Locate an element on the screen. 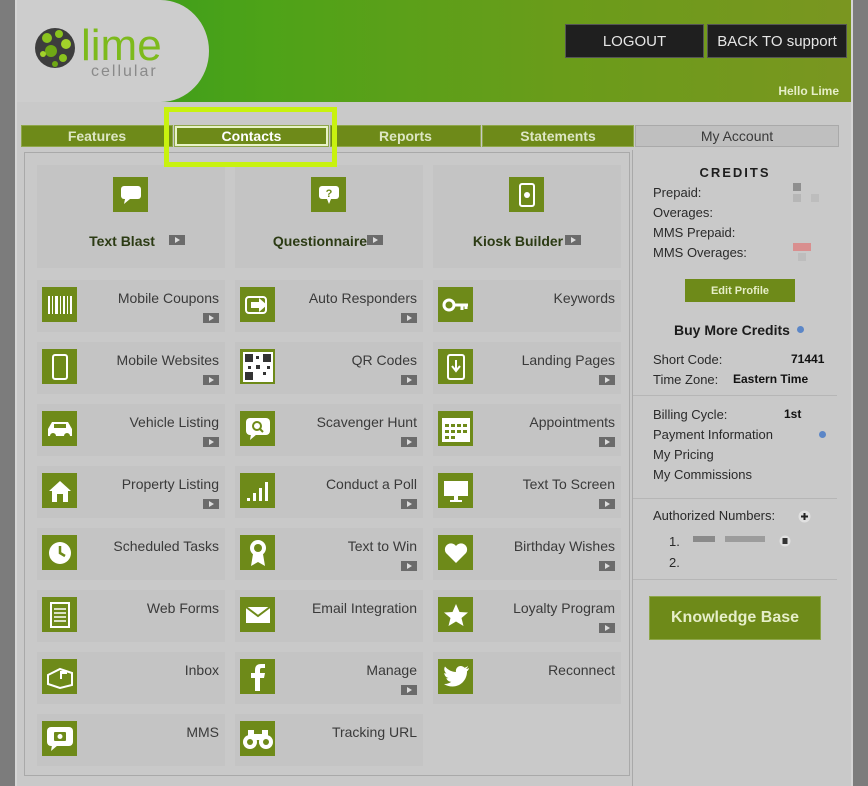  tile-kiosk-builder: Kiosk Builder is located at coordinates (527, 216).